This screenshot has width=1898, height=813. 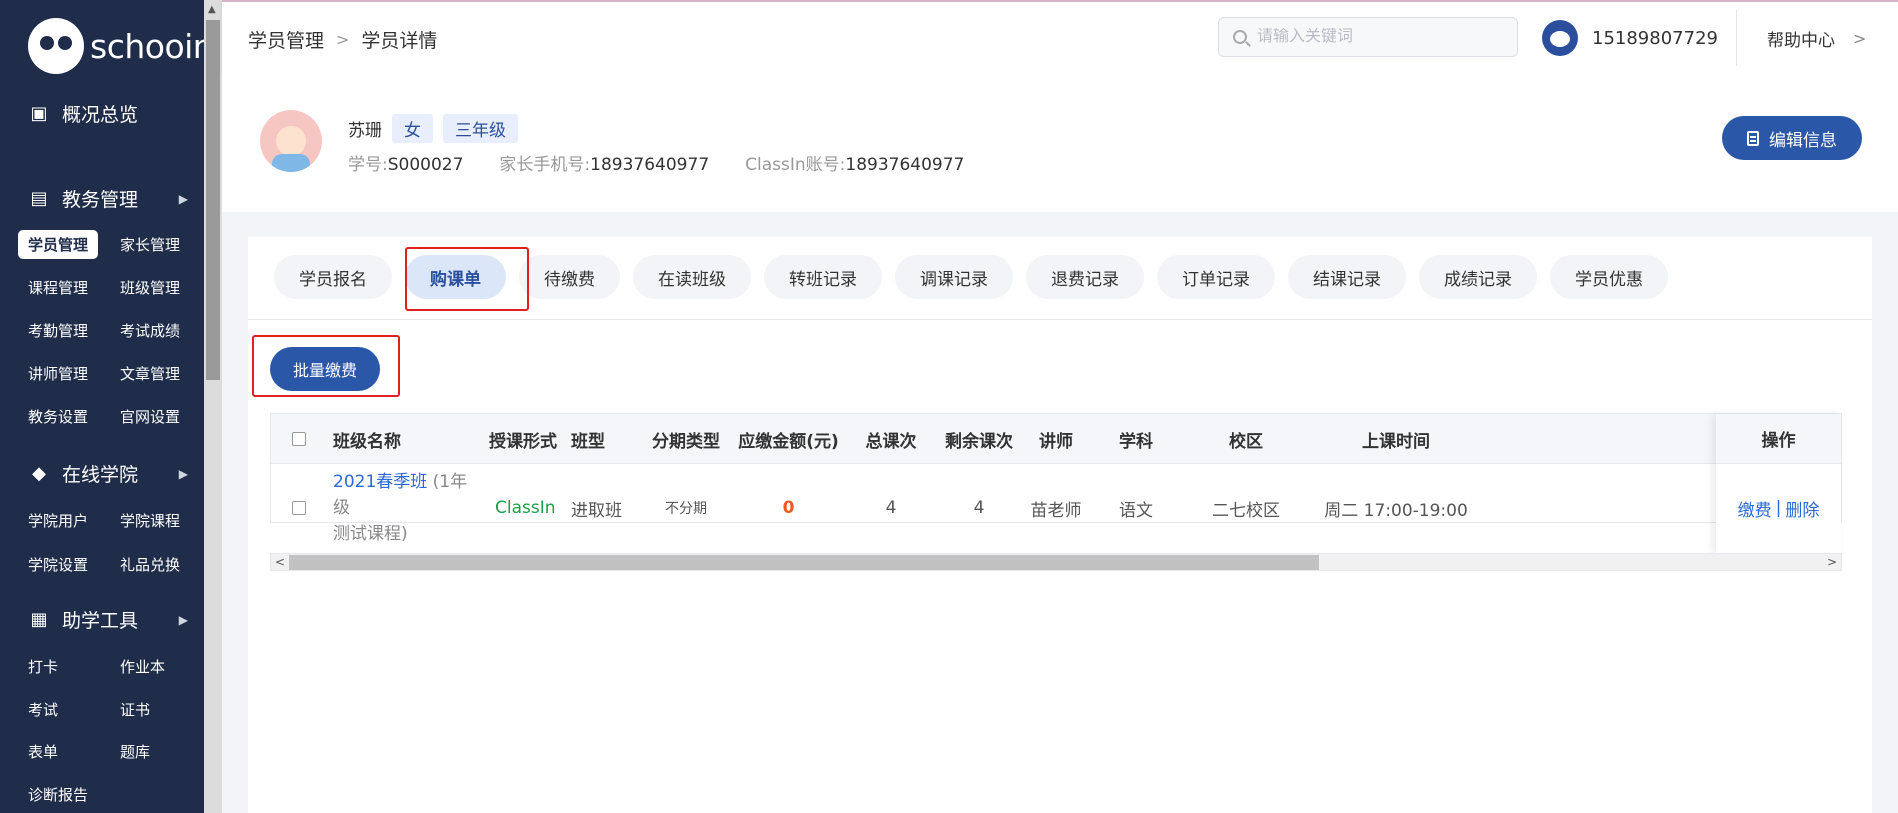 What do you see at coordinates (823, 277) in the screenshot?
I see `tab-transfer-records: 转班记录` at bounding box center [823, 277].